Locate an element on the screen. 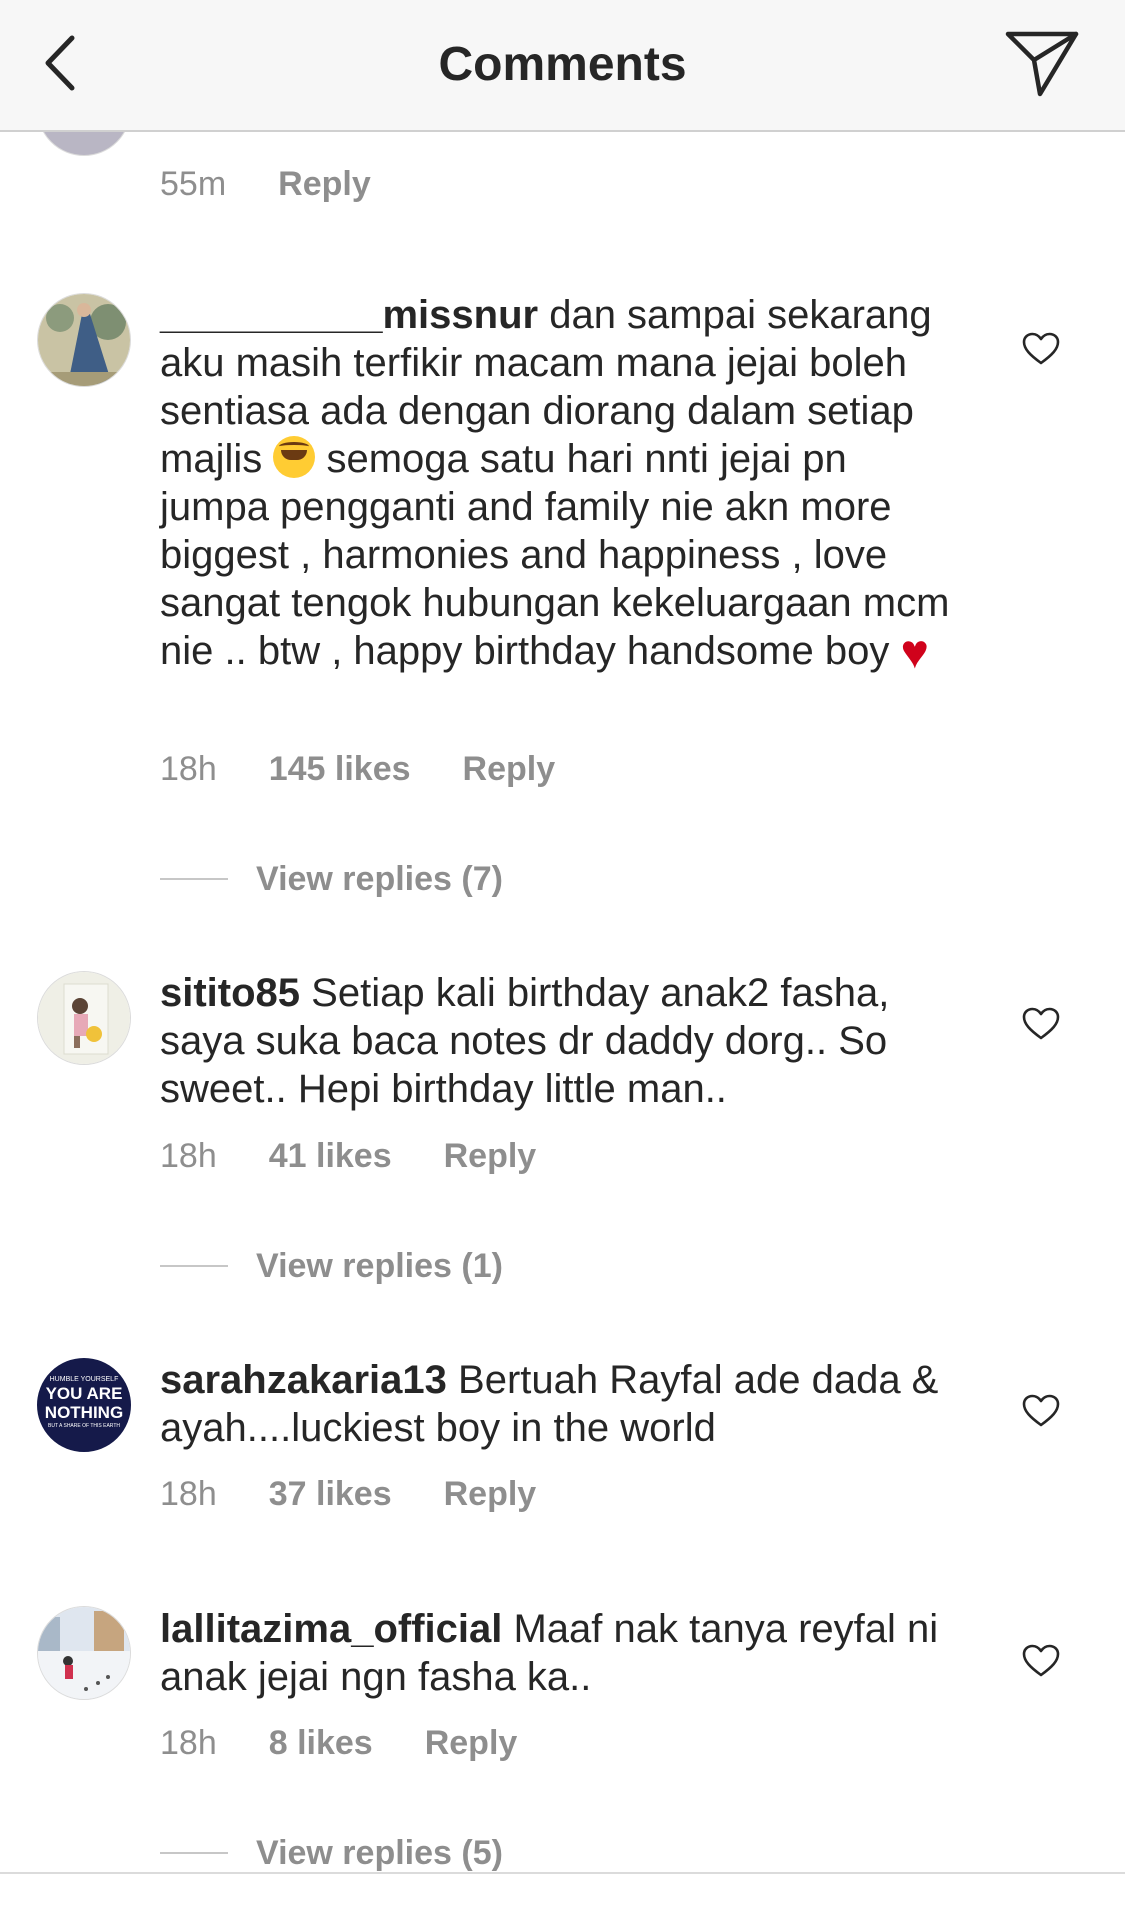 The height and width of the screenshot is (1913, 1125). comment-username: __________missnur is located at coordinates (349, 315).